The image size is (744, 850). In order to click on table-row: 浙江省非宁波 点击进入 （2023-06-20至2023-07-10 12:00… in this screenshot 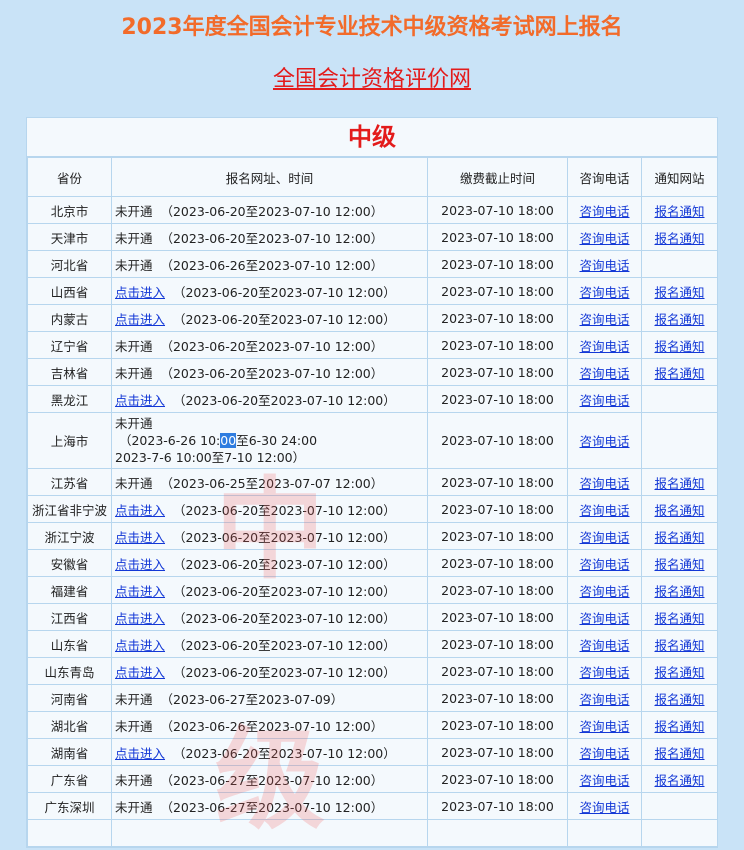, I will do `click(372, 509)`.